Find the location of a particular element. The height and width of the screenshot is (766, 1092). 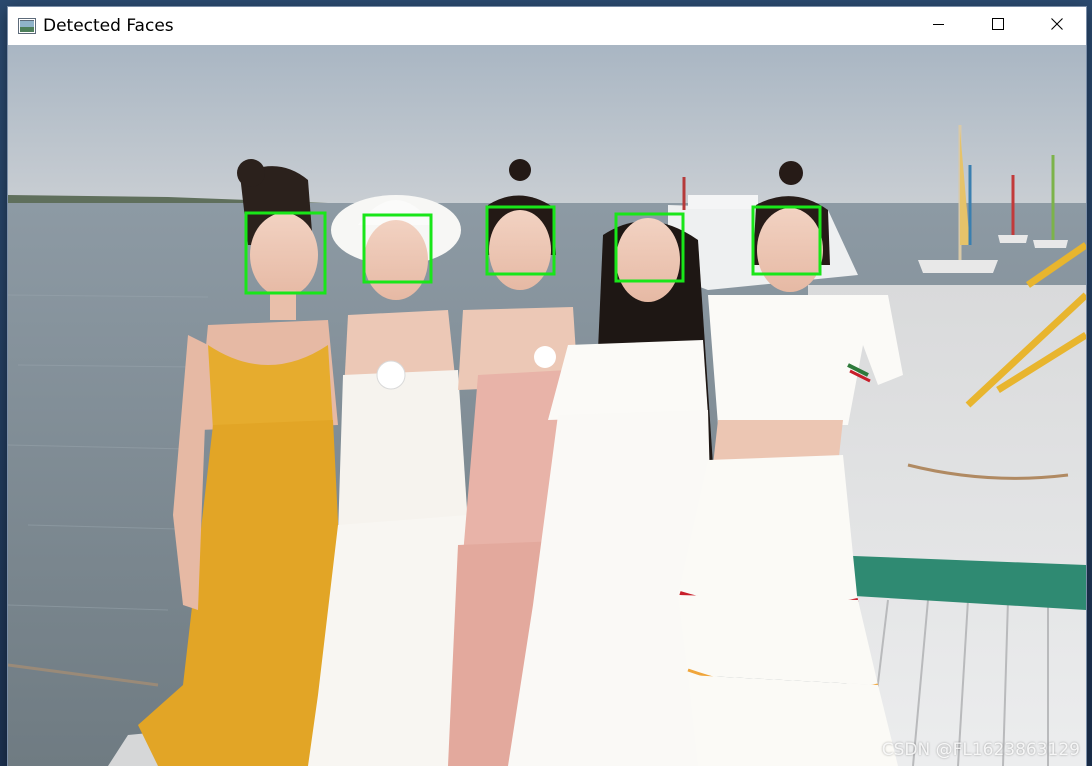

minimize-icon is located at coordinates (938, 26).